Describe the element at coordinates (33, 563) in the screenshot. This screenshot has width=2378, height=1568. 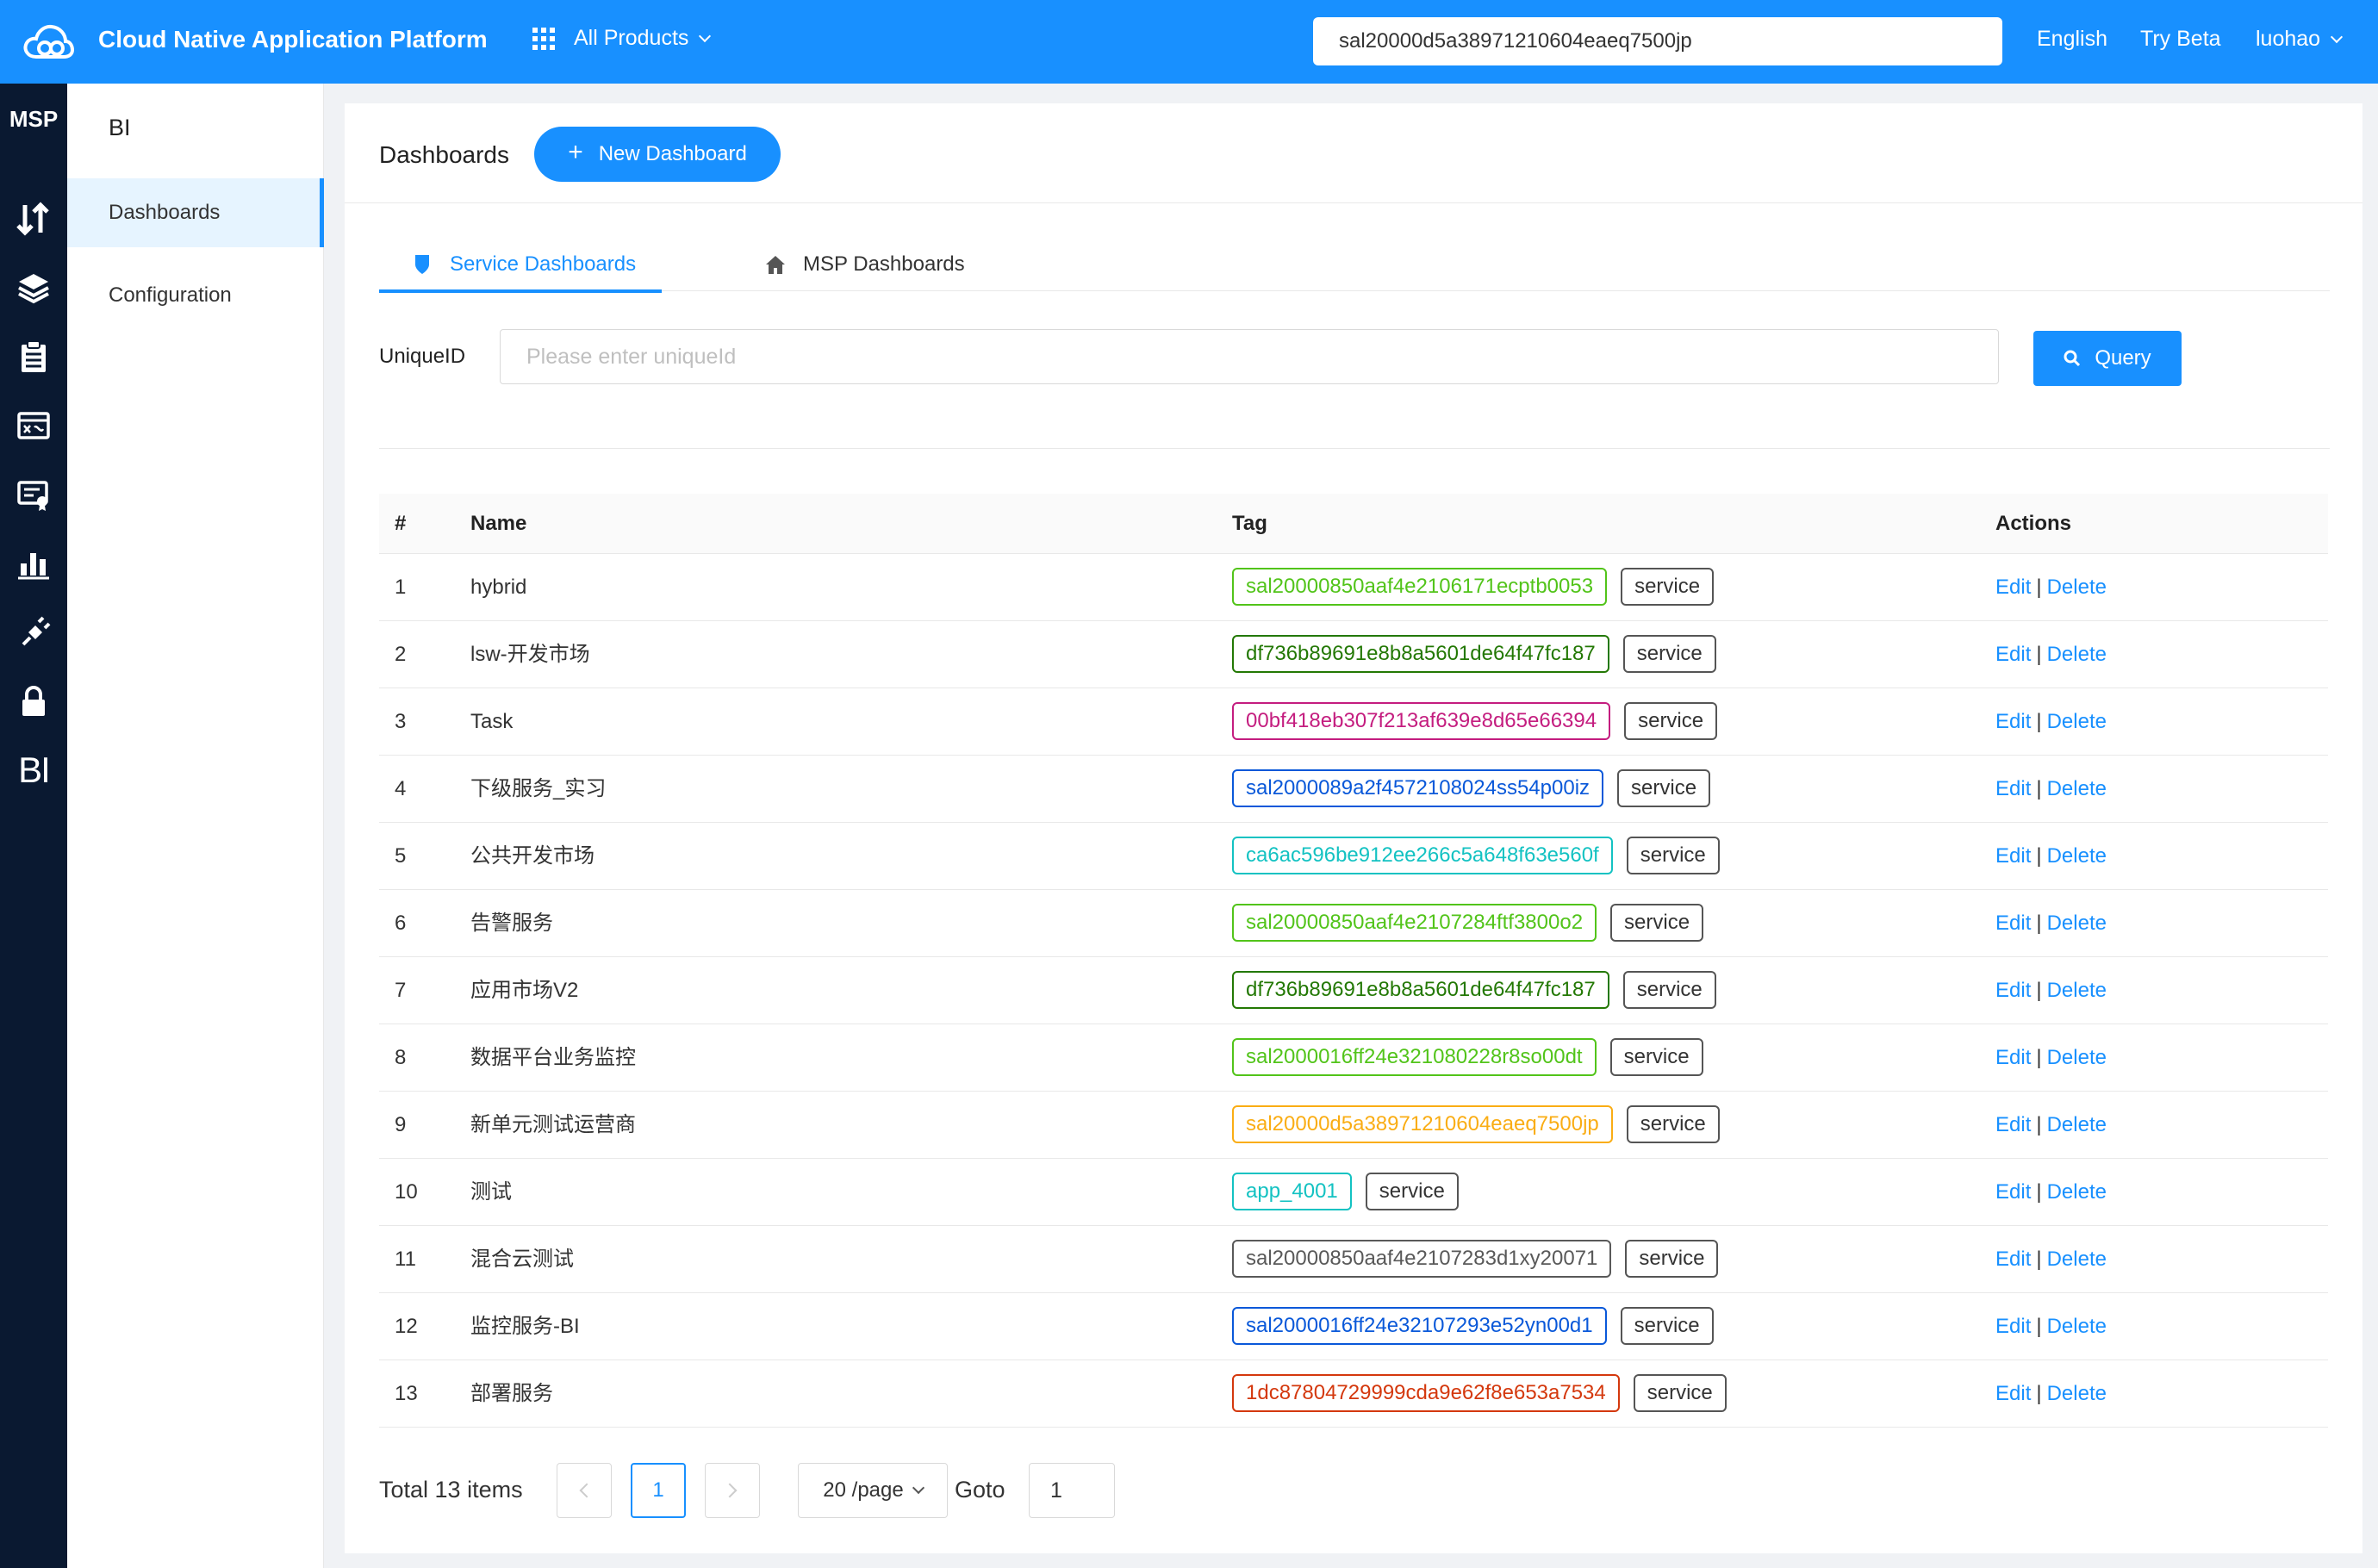
I see `bar-chart-icon` at that location.